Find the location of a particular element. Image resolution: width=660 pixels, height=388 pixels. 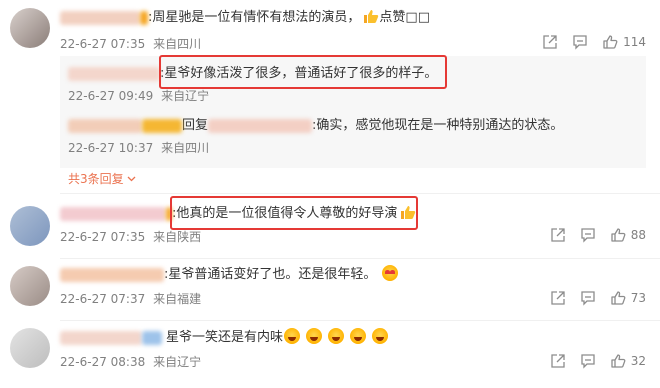

like-button: 114 is located at coordinates (624, 42).